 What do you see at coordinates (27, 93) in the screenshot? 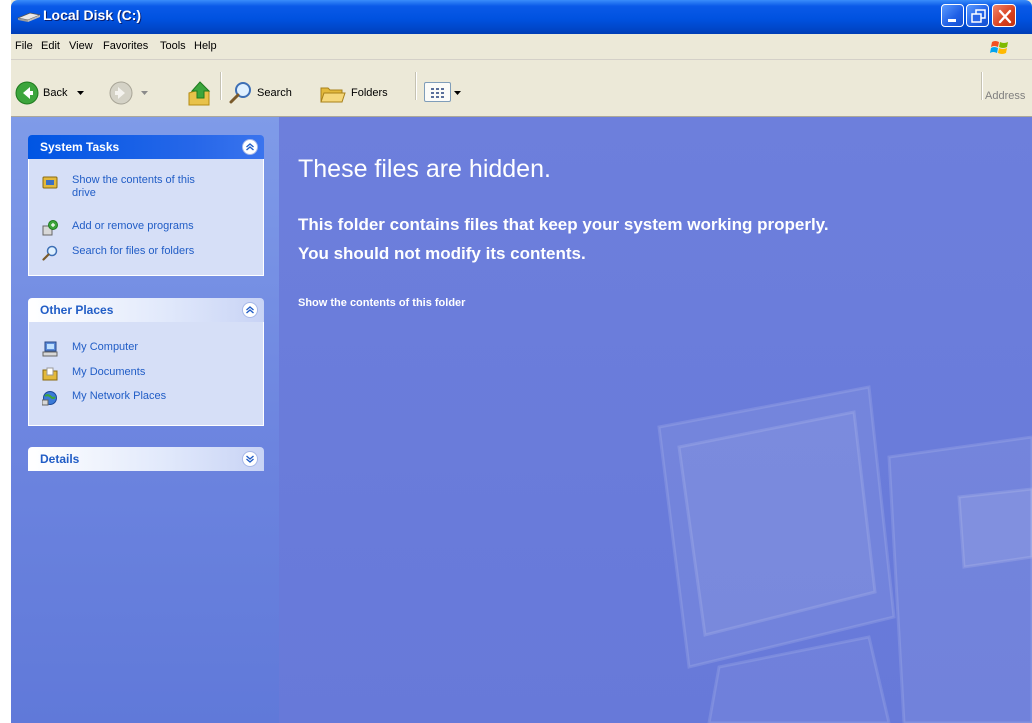
I see `back-arrow-icon` at bounding box center [27, 93].